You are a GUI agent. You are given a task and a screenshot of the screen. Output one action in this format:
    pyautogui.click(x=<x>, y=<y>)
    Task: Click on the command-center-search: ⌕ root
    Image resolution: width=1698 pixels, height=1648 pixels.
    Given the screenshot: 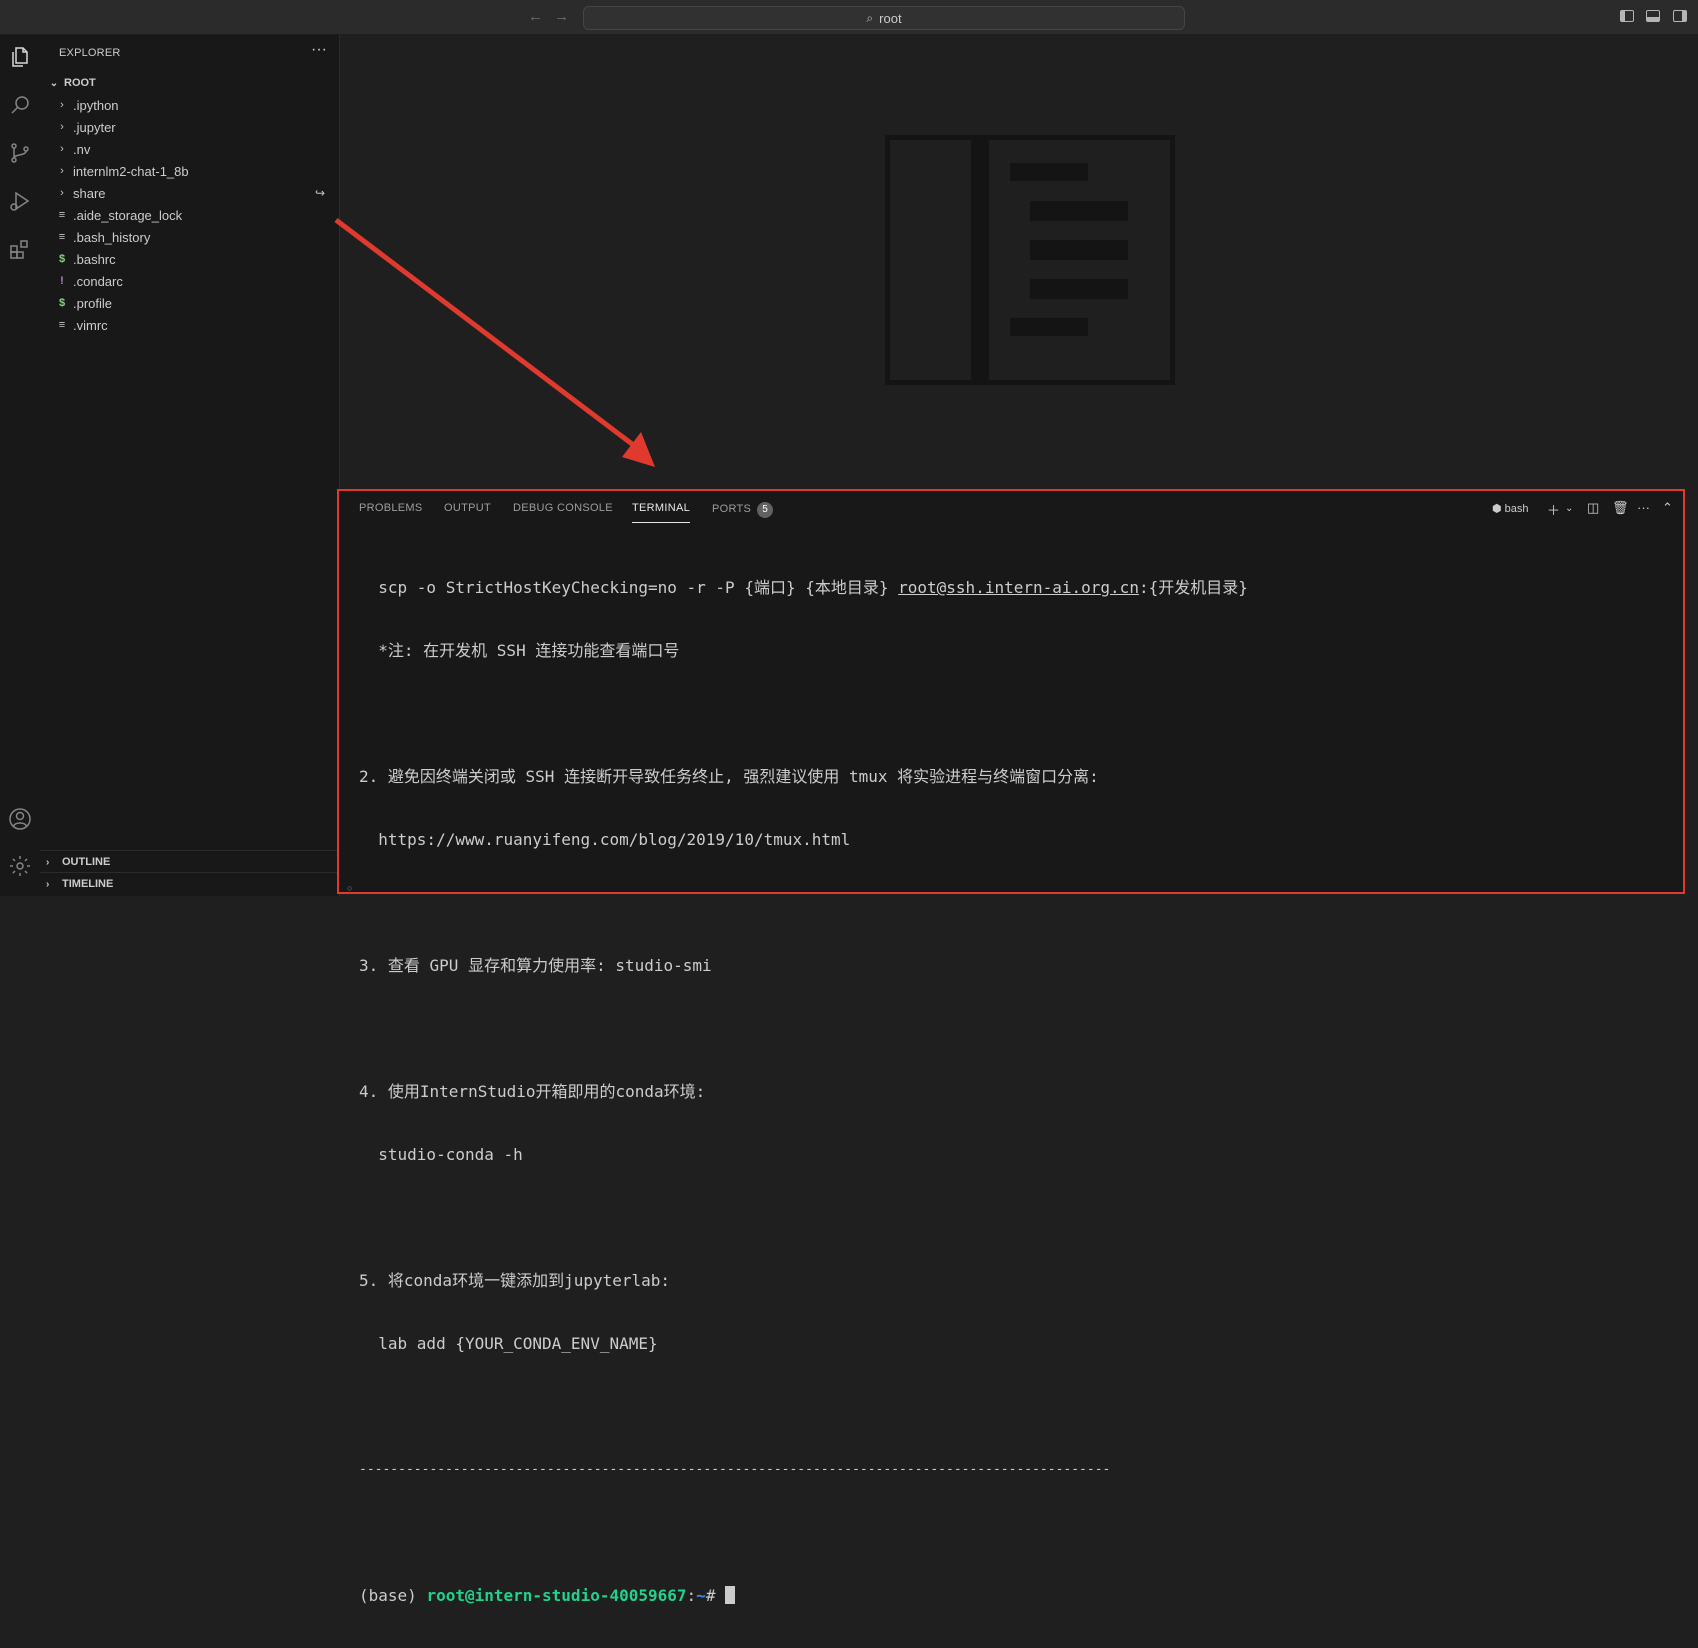 What is the action you would take?
    pyautogui.click(x=884, y=18)
    